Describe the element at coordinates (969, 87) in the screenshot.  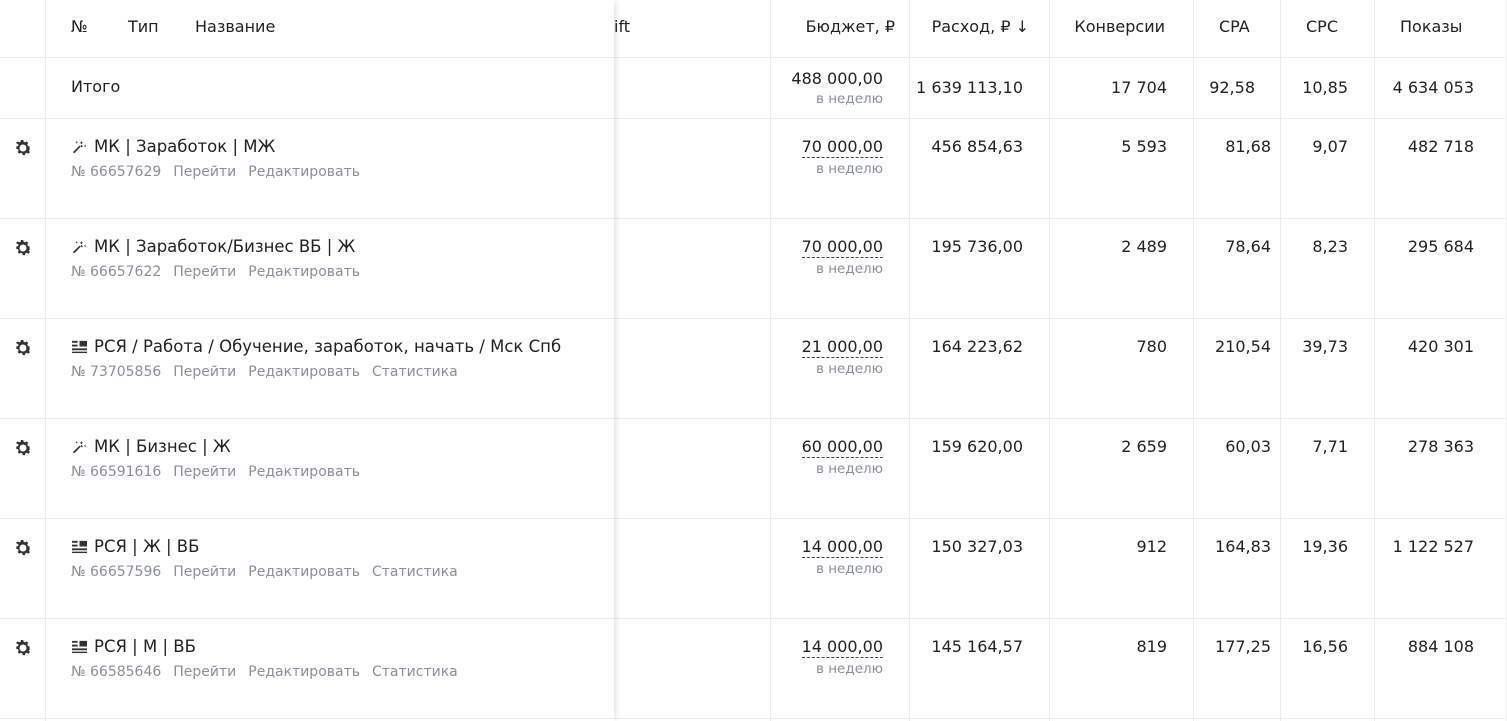
I see `total-spend: 1 639 113,10` at that location.